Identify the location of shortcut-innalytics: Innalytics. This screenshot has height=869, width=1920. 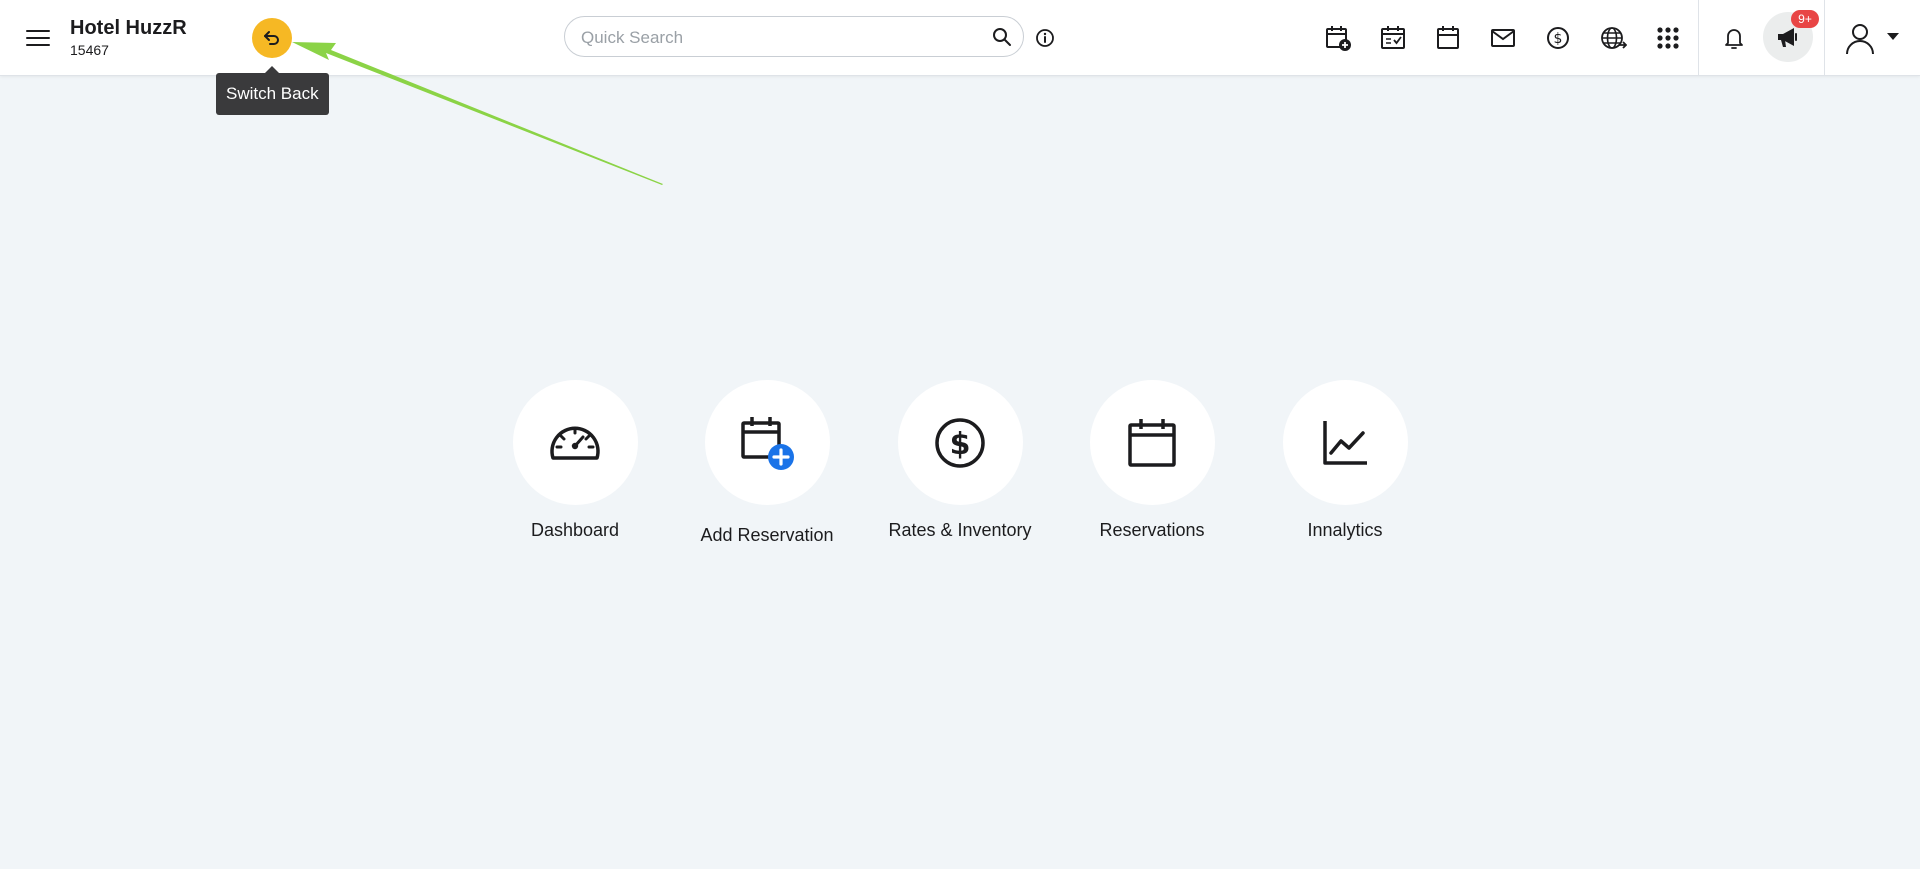
(1345, 460).